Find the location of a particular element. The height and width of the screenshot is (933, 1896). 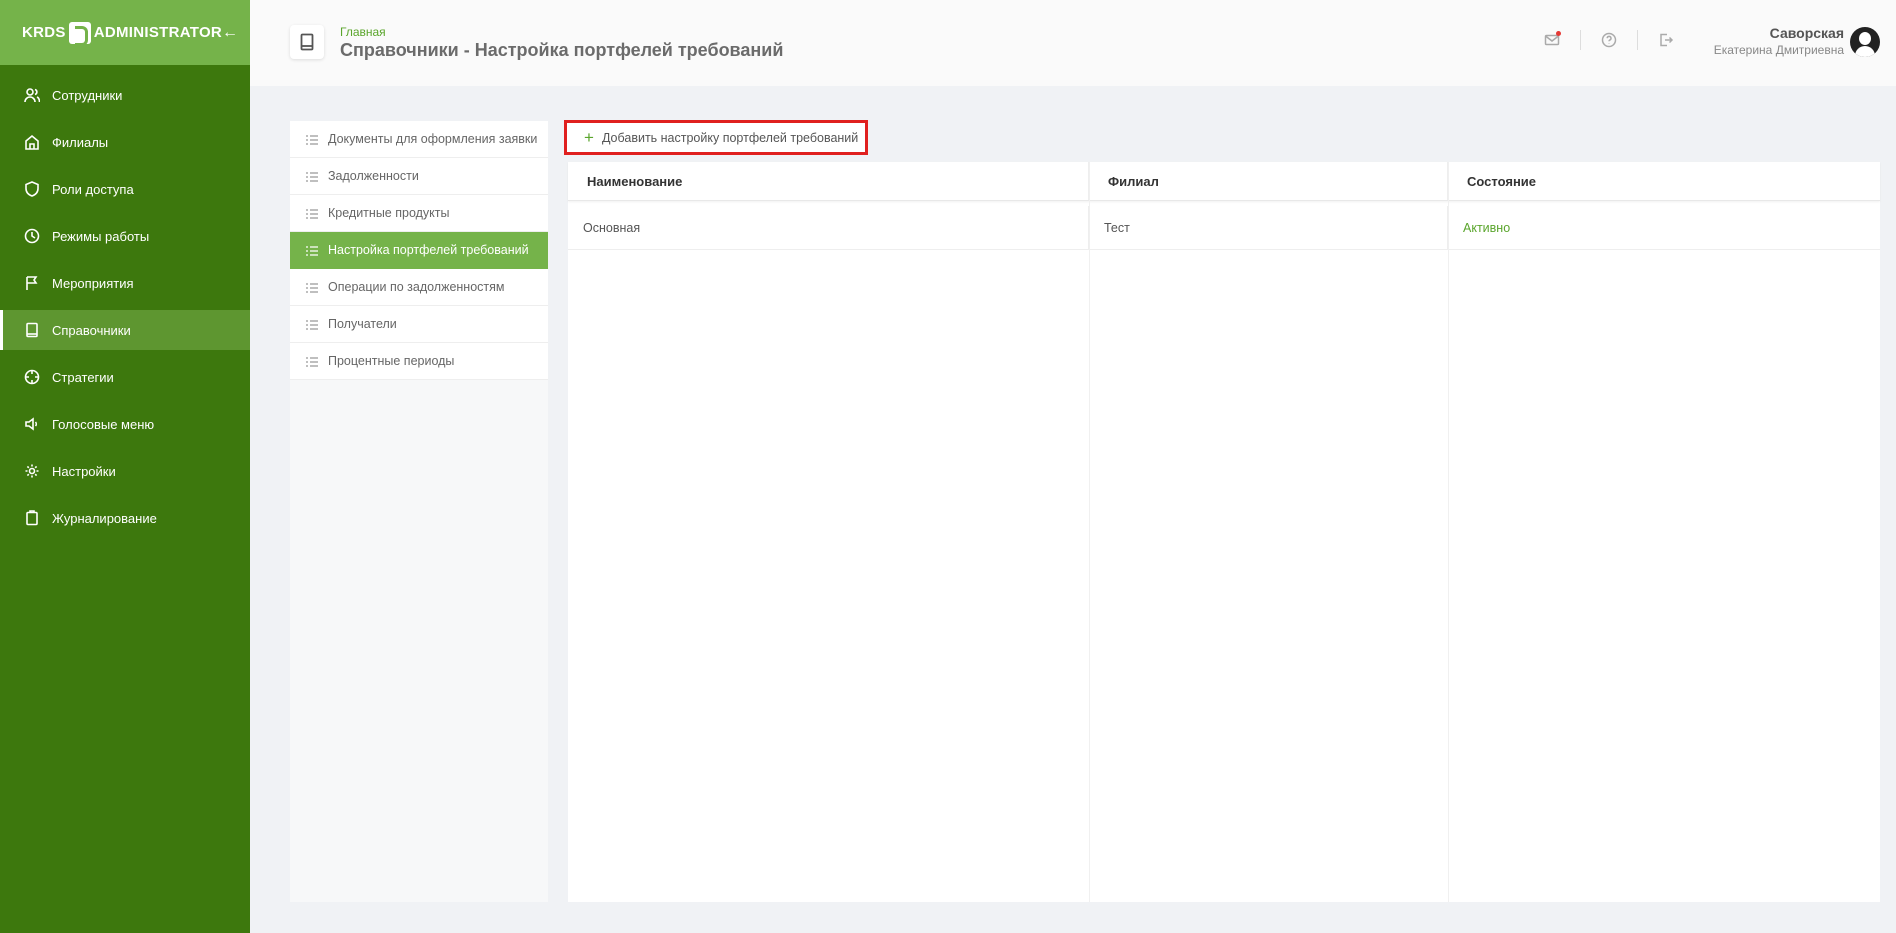

table-header: Наименование Филиал Состояние is located at coordinates (1224, 181).